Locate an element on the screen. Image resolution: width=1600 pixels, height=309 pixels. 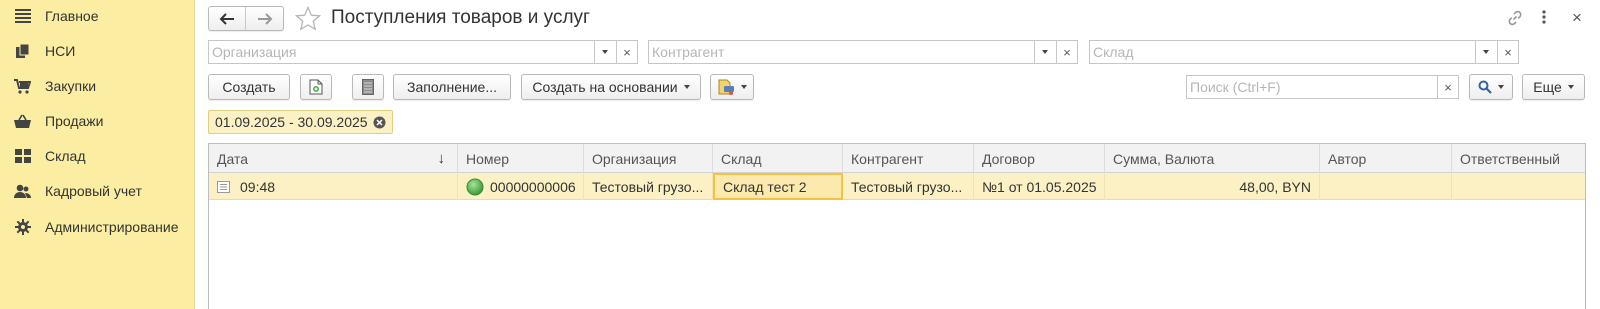
cell-author is located at coordinates (1386, 186).